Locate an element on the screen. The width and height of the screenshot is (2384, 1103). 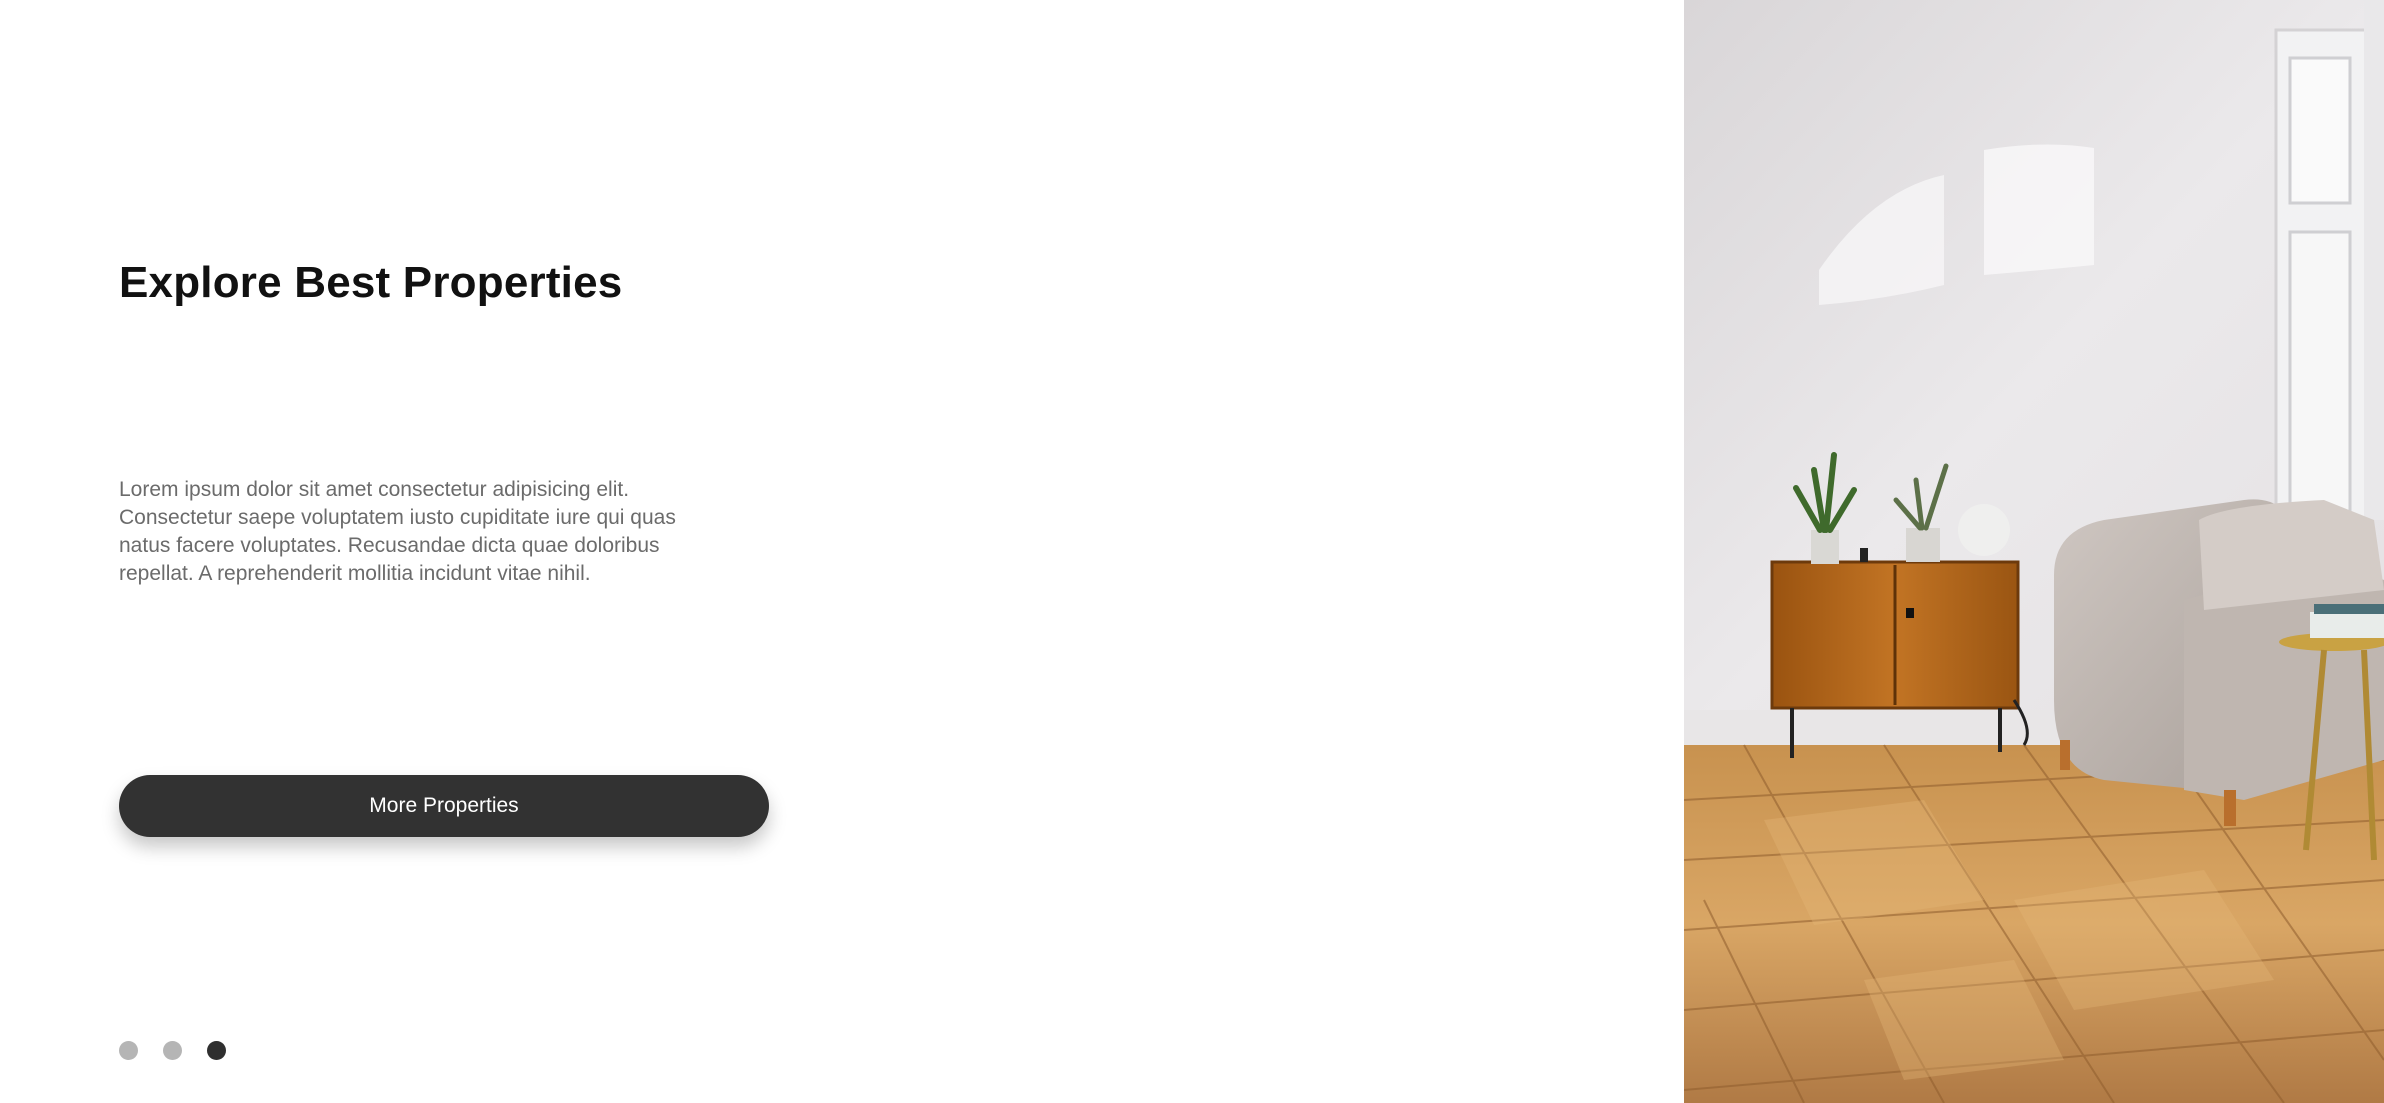
carousel-dots is located at coordinates (172, 1050).